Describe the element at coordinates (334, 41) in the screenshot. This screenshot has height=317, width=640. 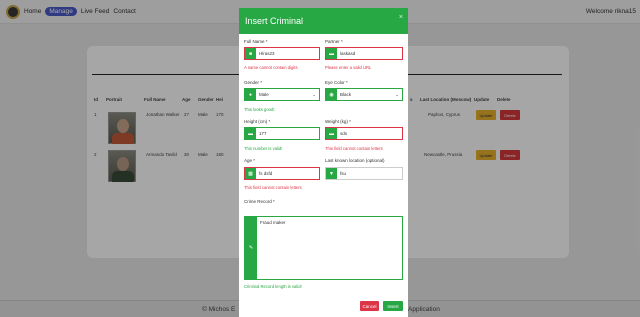
I see `partner-label: Partner *` at that location.